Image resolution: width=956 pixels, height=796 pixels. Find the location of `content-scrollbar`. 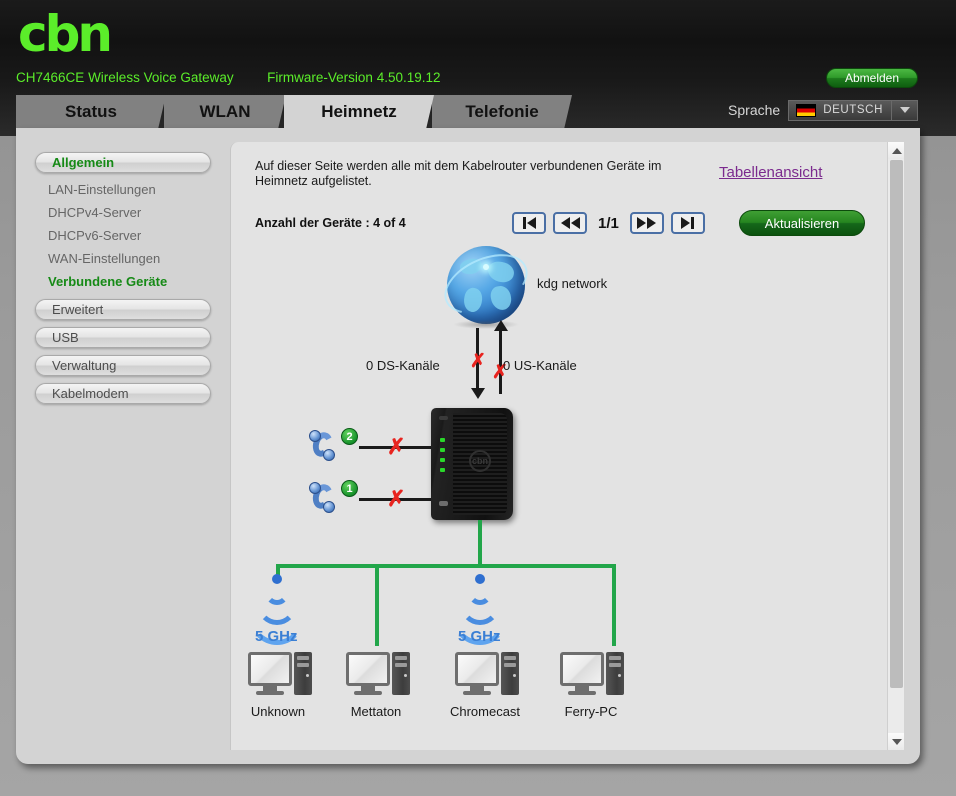

content-scrollbar is located at coordinates (895, 446).